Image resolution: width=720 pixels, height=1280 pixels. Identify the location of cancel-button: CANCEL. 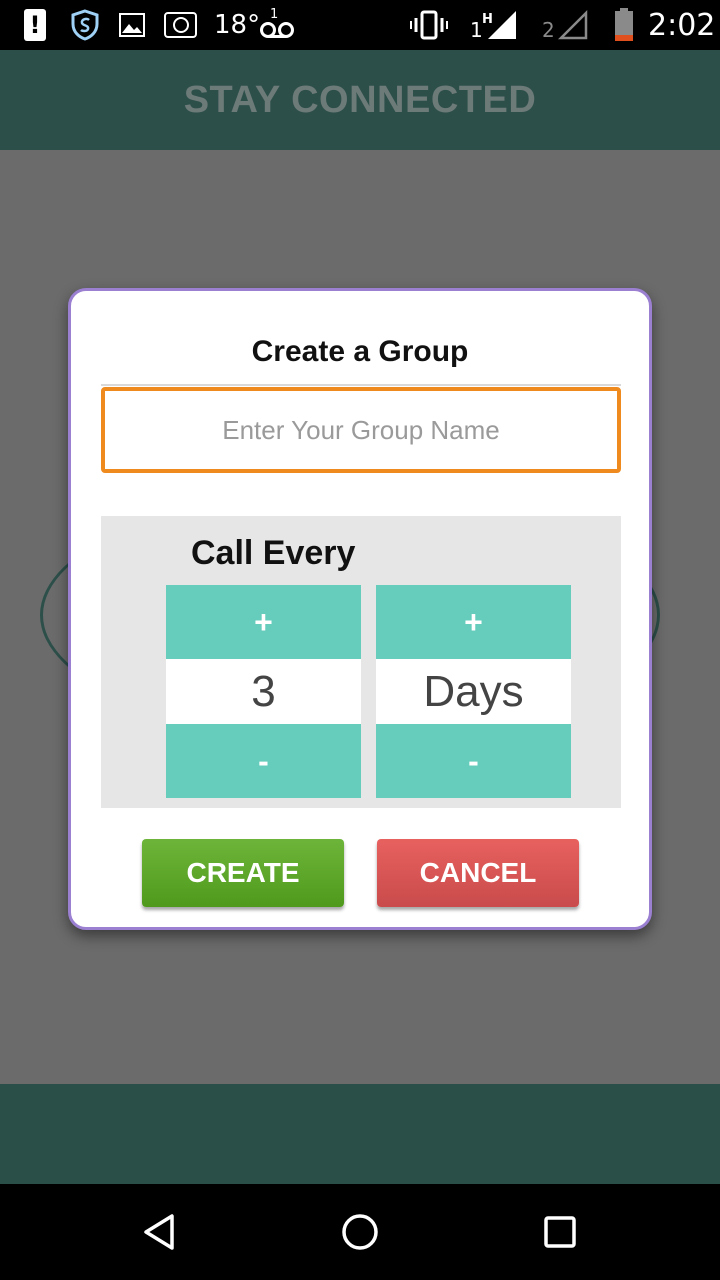
(478, 873).